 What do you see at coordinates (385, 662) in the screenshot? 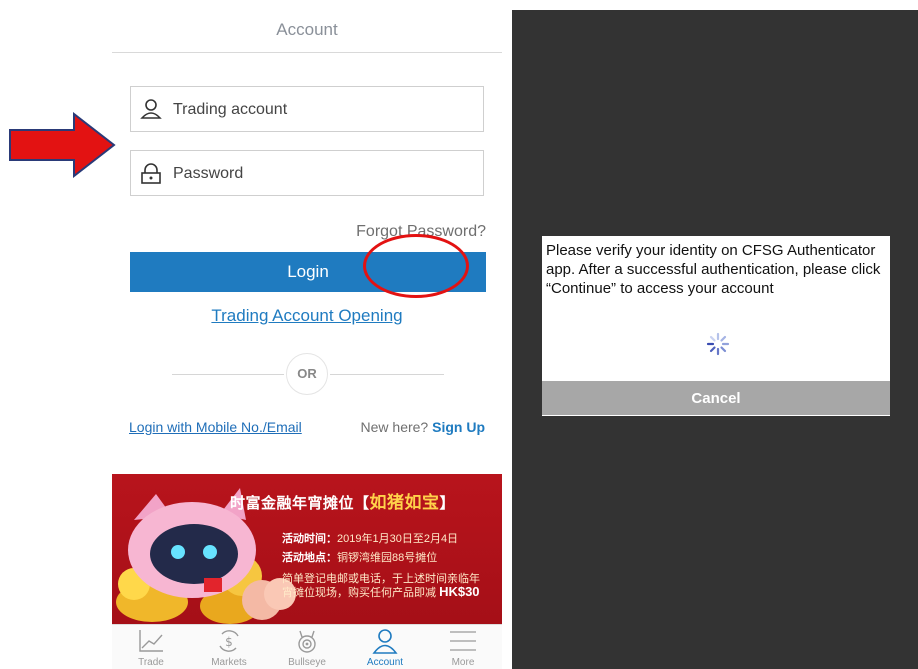
I see `tab-label: Account` at bounding box center [385, 662].